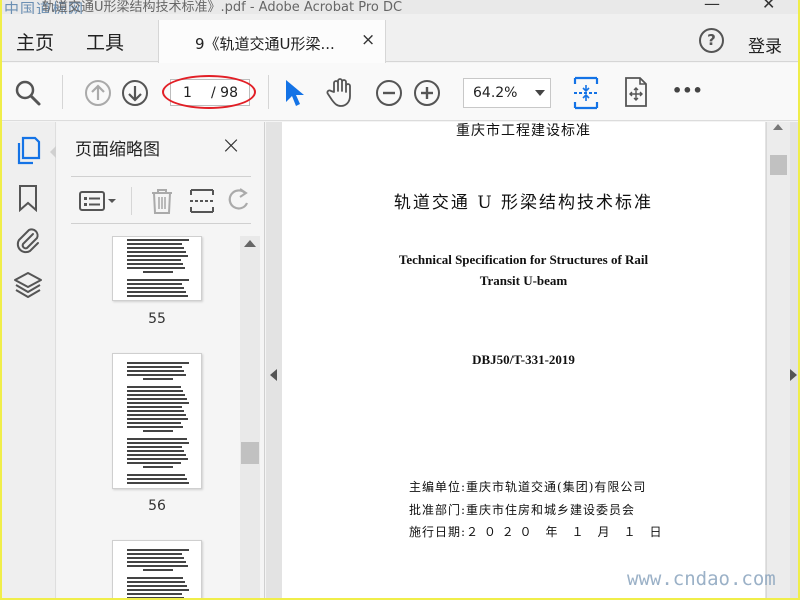  Describe the element at coordinates (28, 95) in the screenshot. I see `search-icon` at that location.